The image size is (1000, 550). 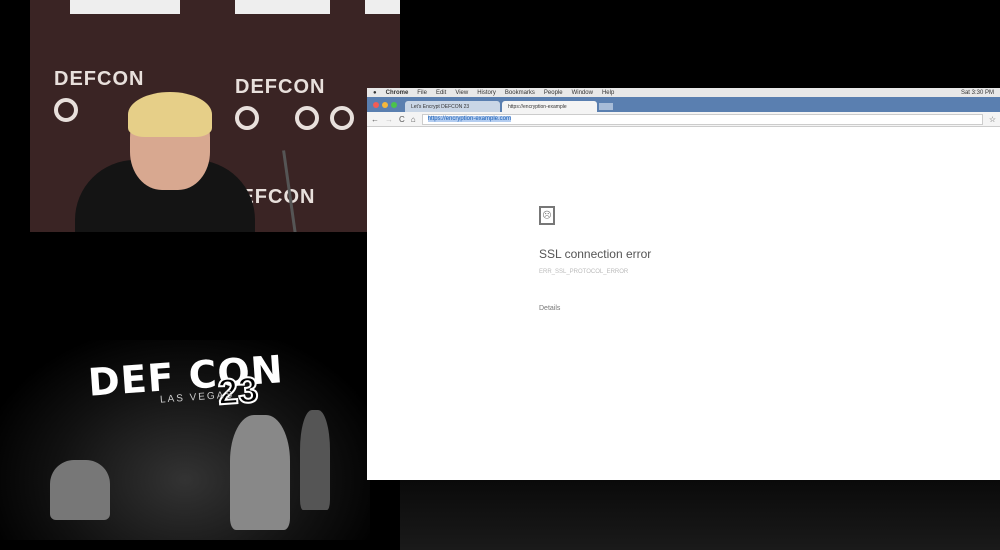 I want to click on back-icon: ←, so click(x=375, y=119).